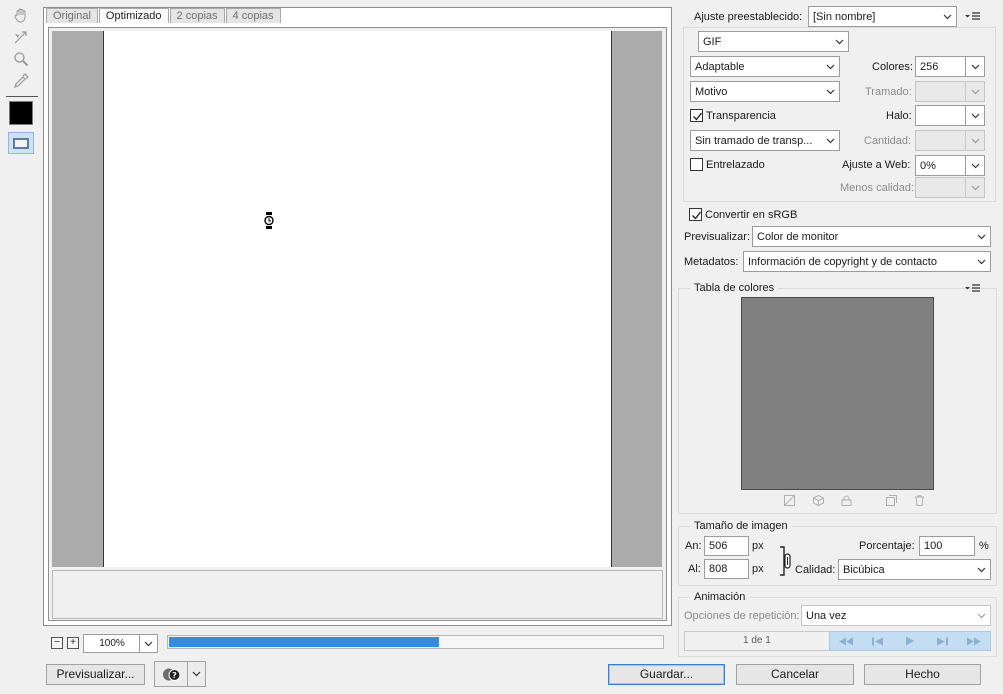 This screenshot has width=1003, height=694. What do you see at coordinates (735, 165) in the screenshot?
I see `interlaced-label: Entrelazado` at bounding box center [735, 165].